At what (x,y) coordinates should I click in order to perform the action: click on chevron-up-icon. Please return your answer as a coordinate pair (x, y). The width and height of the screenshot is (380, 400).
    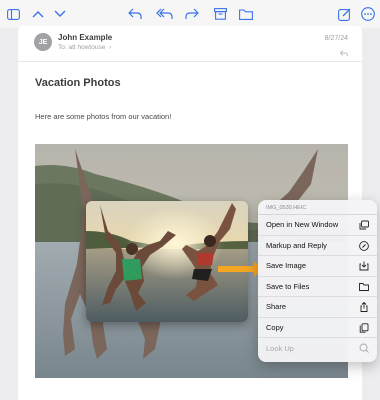
    Looking at the image, I should click on (38, 14).